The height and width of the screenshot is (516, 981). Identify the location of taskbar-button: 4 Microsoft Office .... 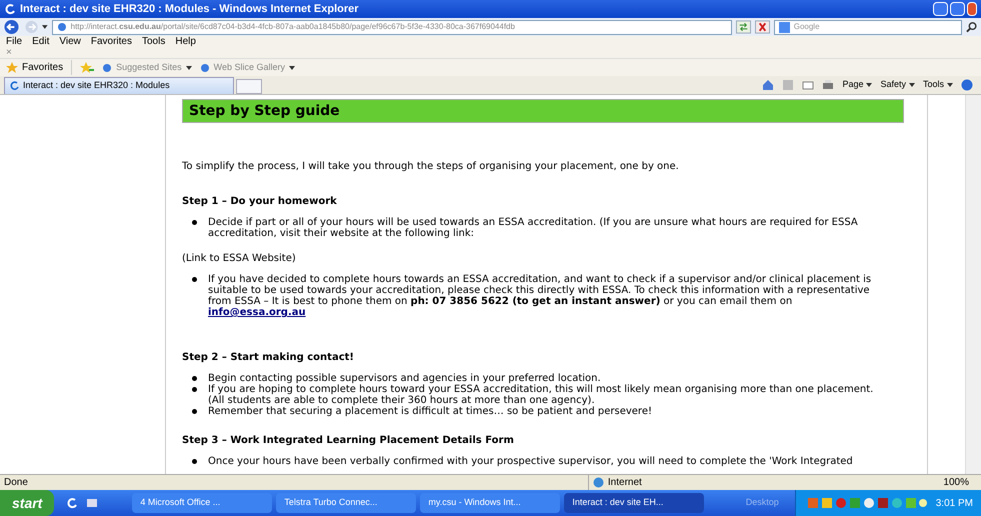
(202, 503).